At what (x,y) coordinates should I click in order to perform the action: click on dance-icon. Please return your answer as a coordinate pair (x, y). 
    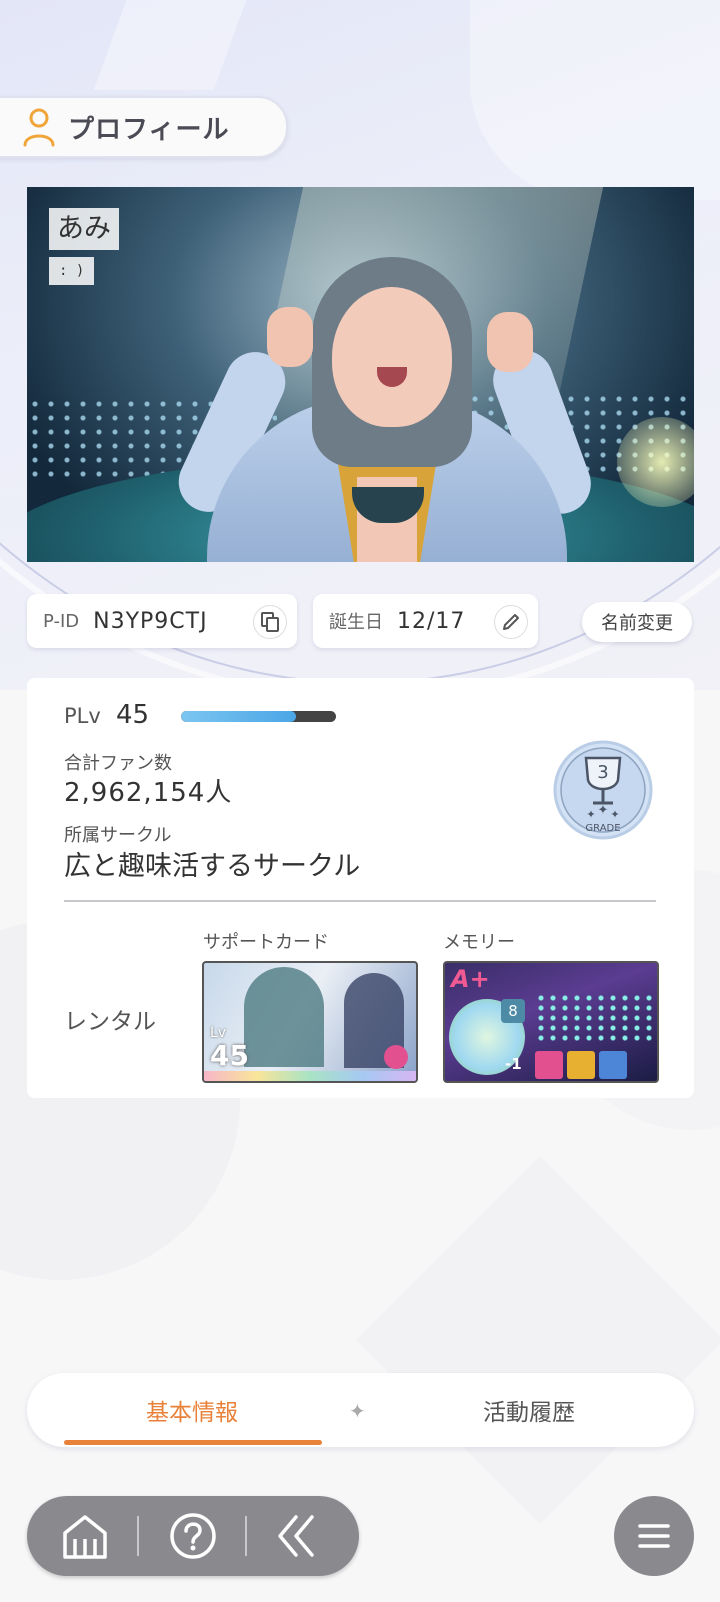
    Looking at the image, I should click on (581, 1065).